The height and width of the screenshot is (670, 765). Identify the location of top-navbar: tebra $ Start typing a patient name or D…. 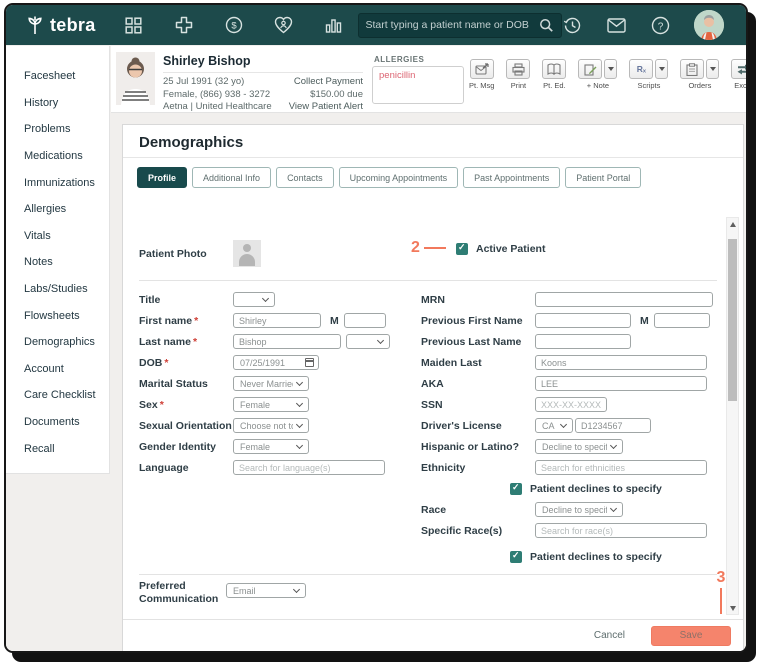
(376, 25).